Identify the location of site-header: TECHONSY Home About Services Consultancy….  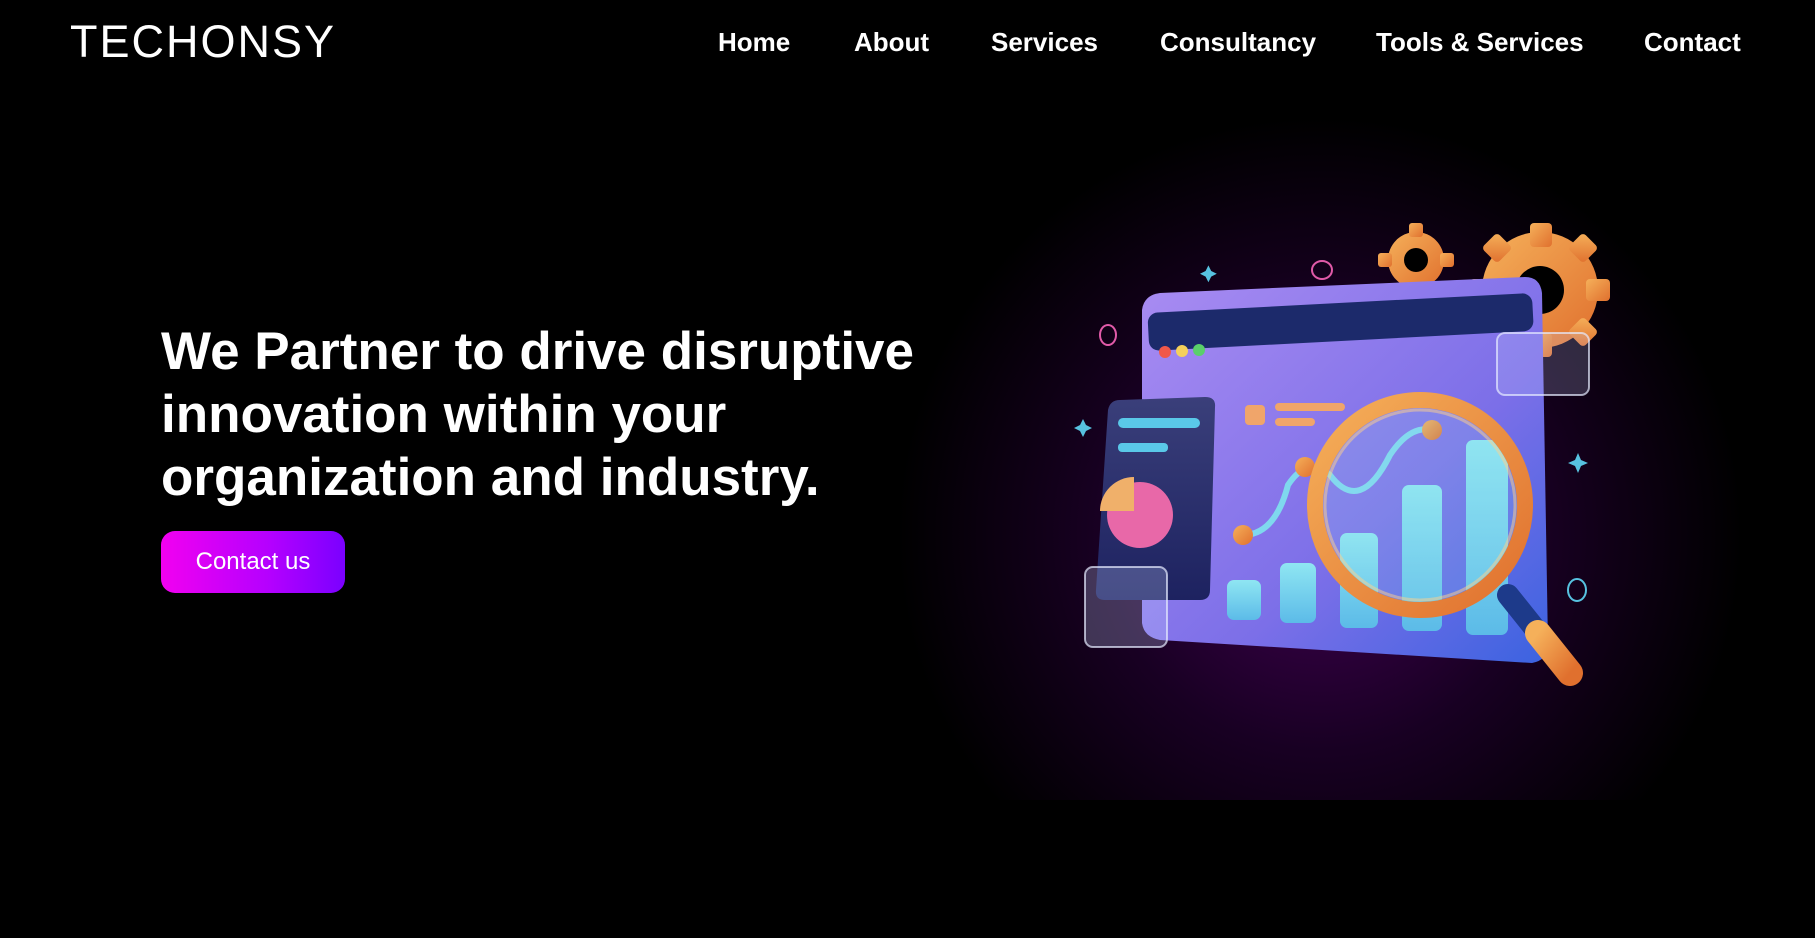
(907, 43).